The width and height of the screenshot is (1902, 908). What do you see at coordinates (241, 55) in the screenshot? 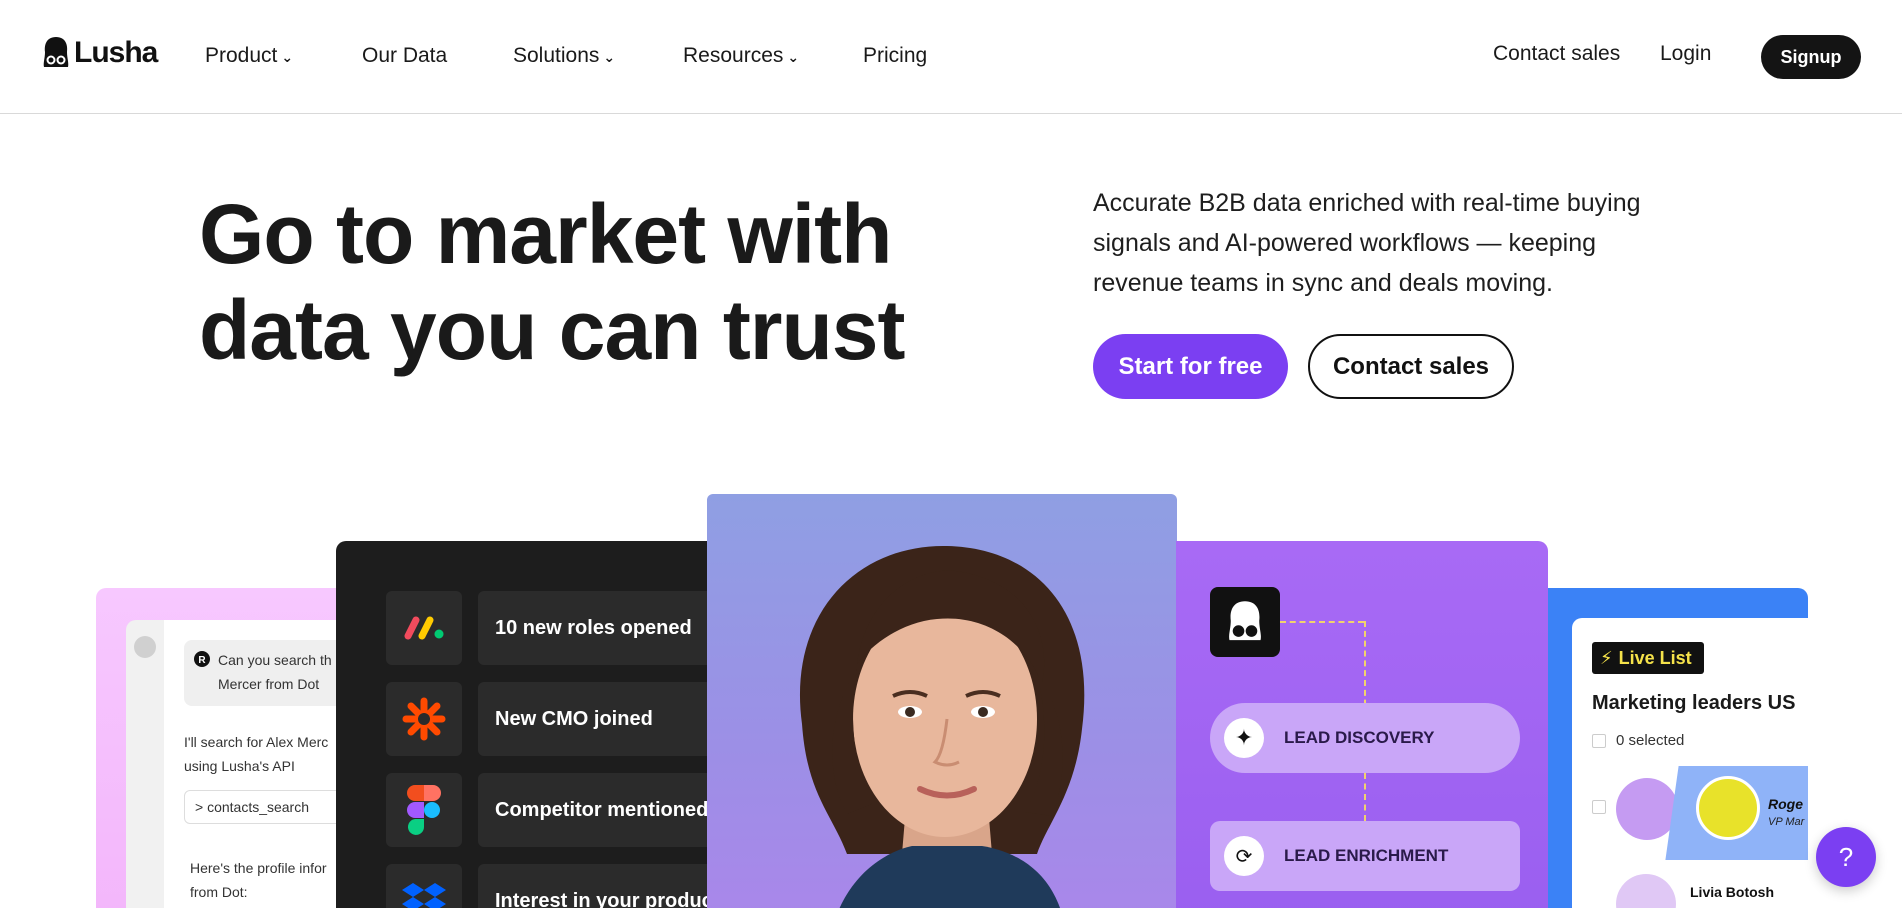
I see `nav-product-label: Product` at bounding box center [241, 55].